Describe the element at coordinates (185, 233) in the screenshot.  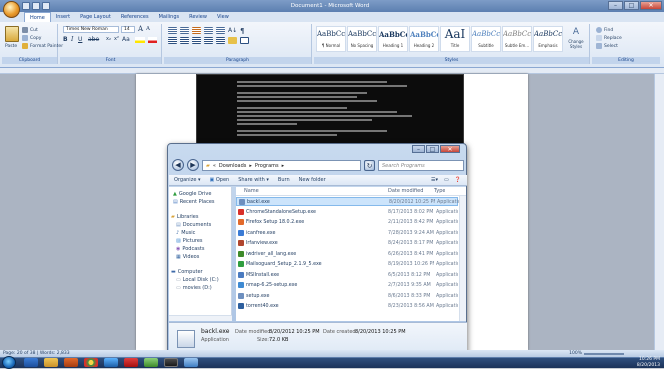
I see `nav-music: ♪ Music` at that location.